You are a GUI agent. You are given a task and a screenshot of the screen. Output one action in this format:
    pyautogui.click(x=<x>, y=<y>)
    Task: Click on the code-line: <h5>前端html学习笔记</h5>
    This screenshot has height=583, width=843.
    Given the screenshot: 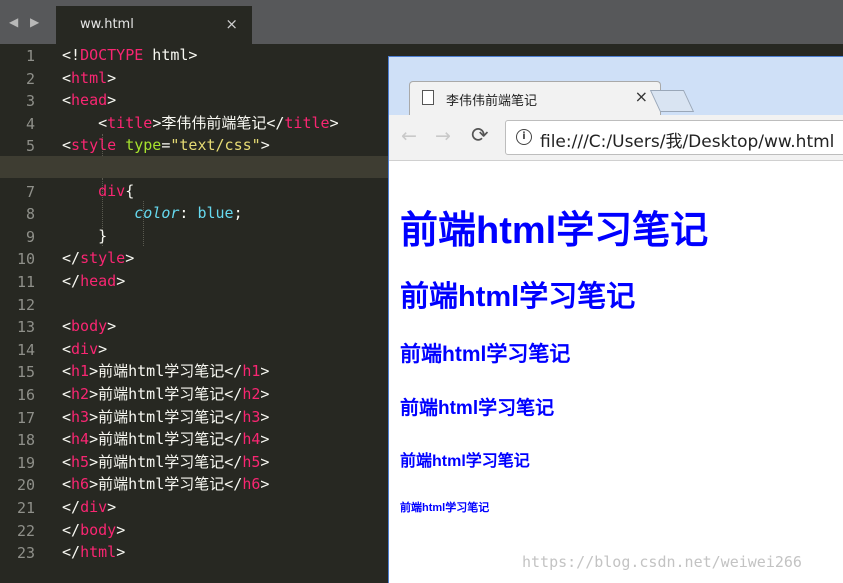 What is the action you would take?
    pyautogui.click(x=166, y=461)
    